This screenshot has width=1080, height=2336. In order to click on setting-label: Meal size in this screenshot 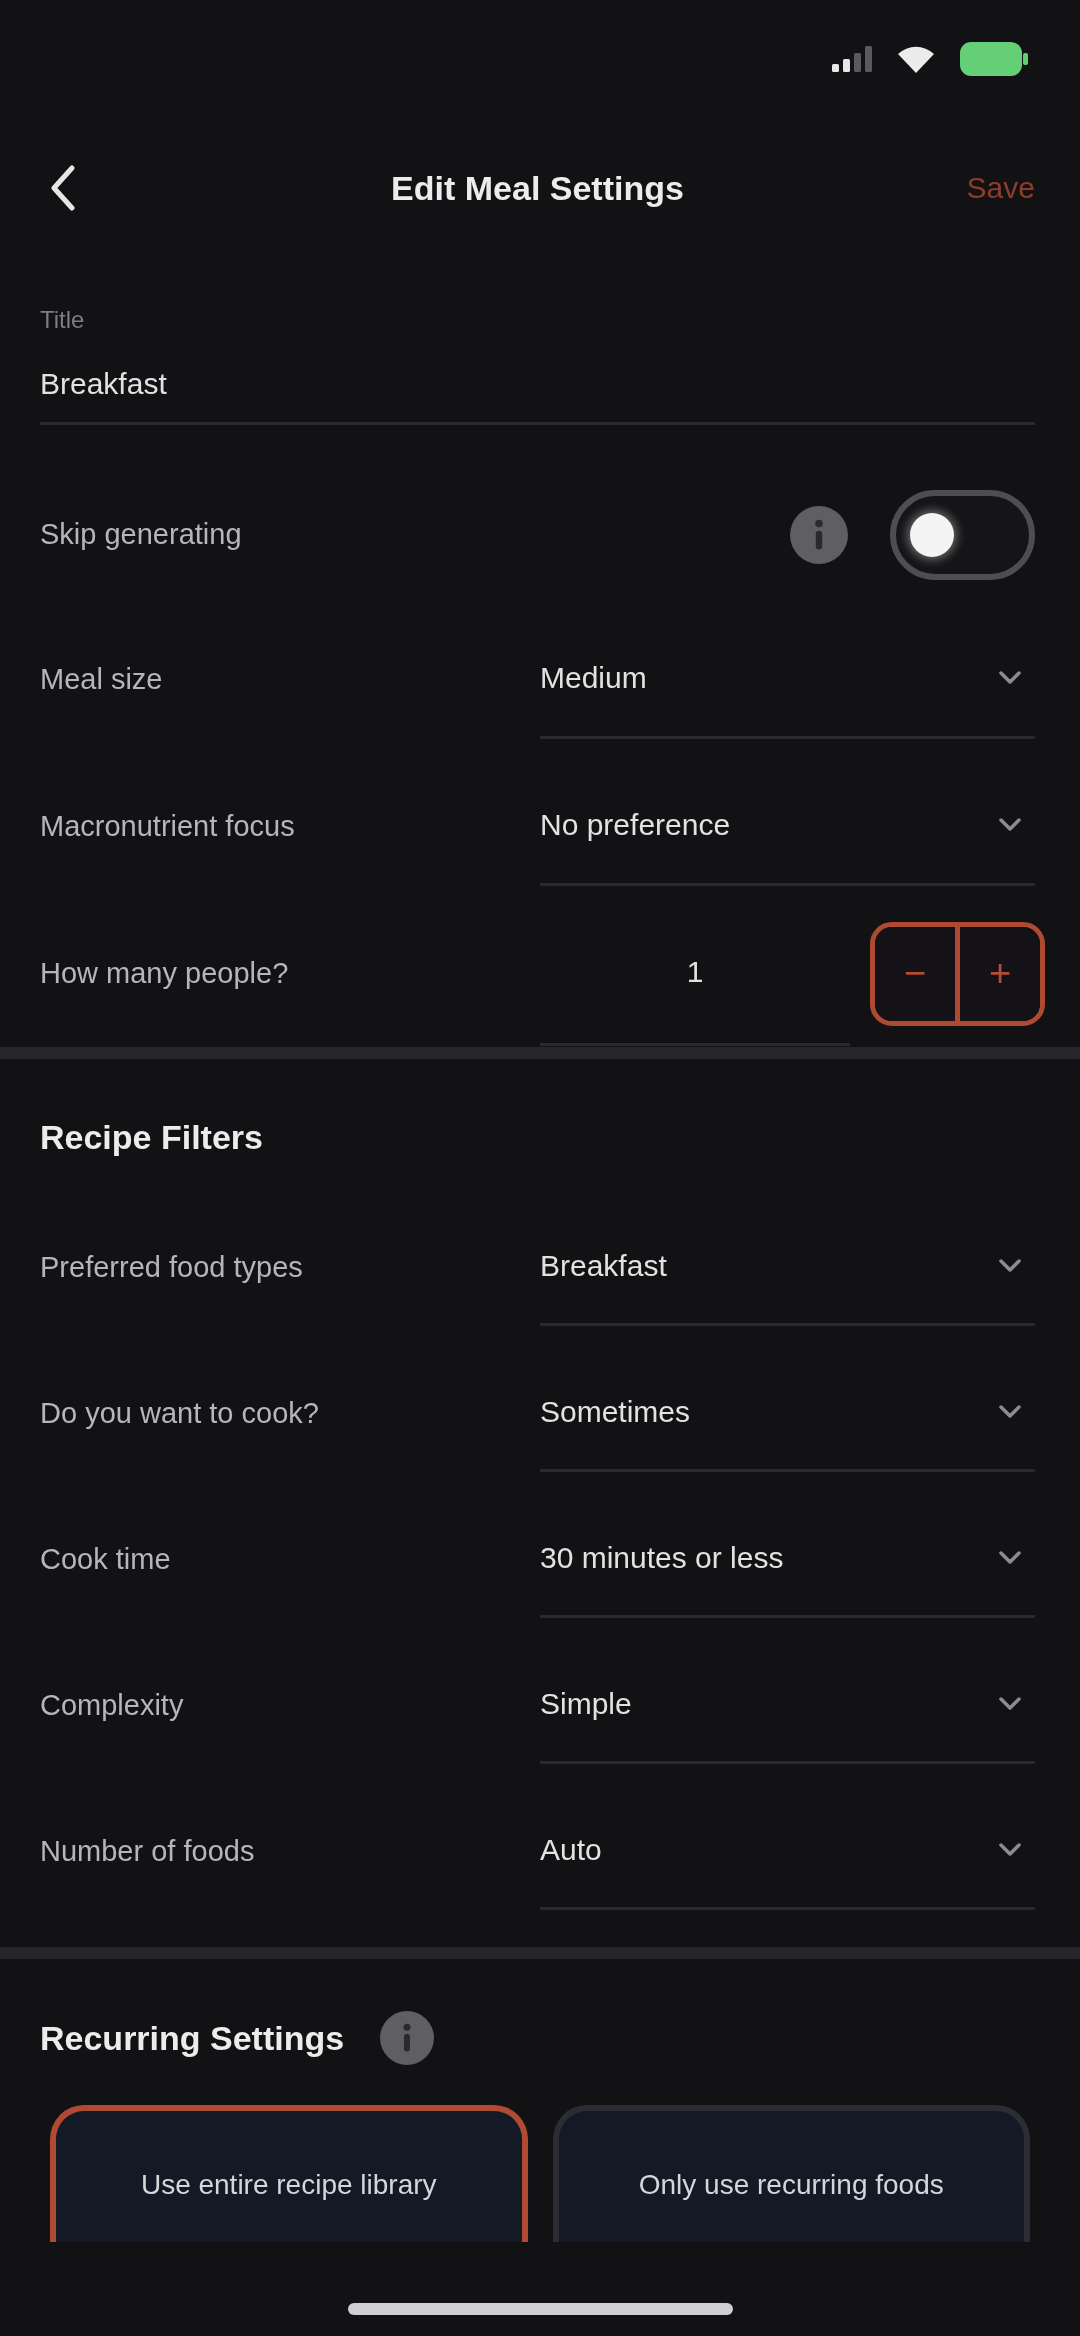, I will do `click(102, 679)`.